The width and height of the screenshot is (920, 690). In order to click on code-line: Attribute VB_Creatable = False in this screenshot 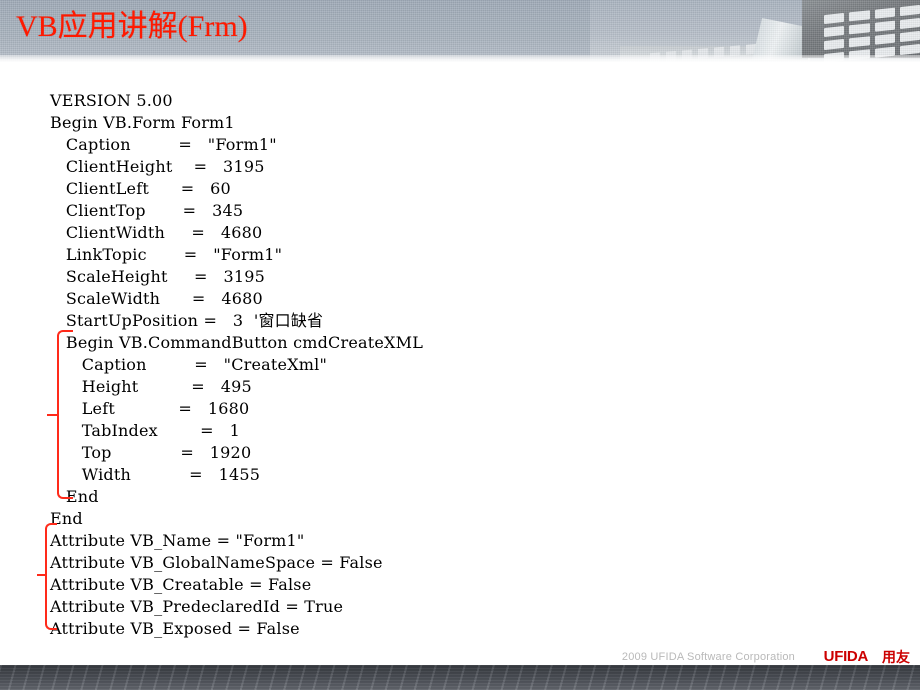, I will do `click(181, 584)`.